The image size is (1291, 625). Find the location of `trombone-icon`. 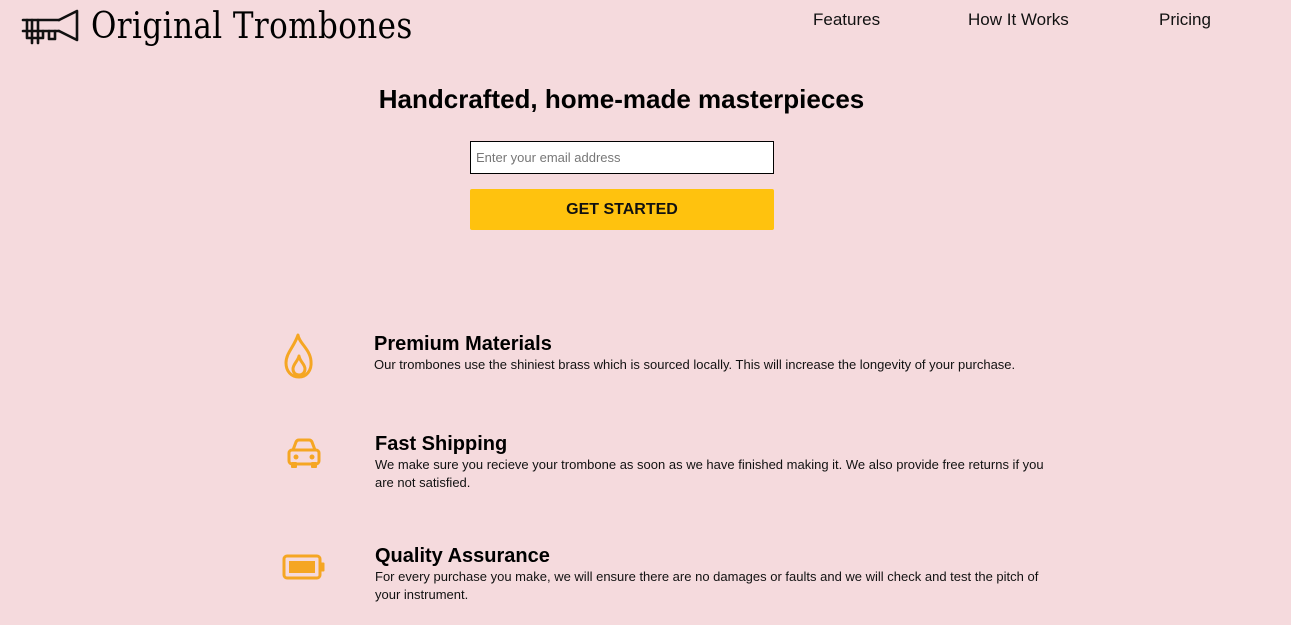

trombone-icon is located at coordinates (50, 27).